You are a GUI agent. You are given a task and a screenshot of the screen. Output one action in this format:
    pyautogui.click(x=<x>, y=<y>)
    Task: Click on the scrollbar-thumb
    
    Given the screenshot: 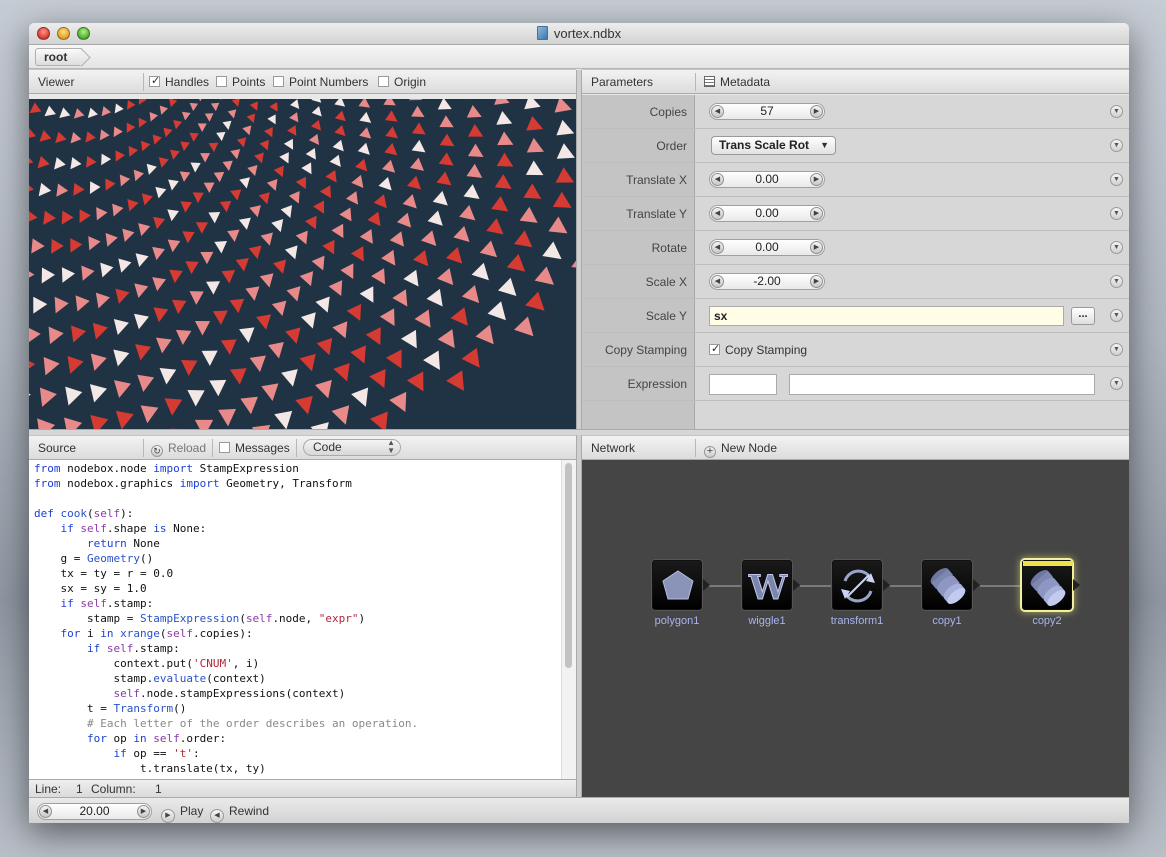 What is the action you would take?
    pyautogui.click(x=568, y=565)
    